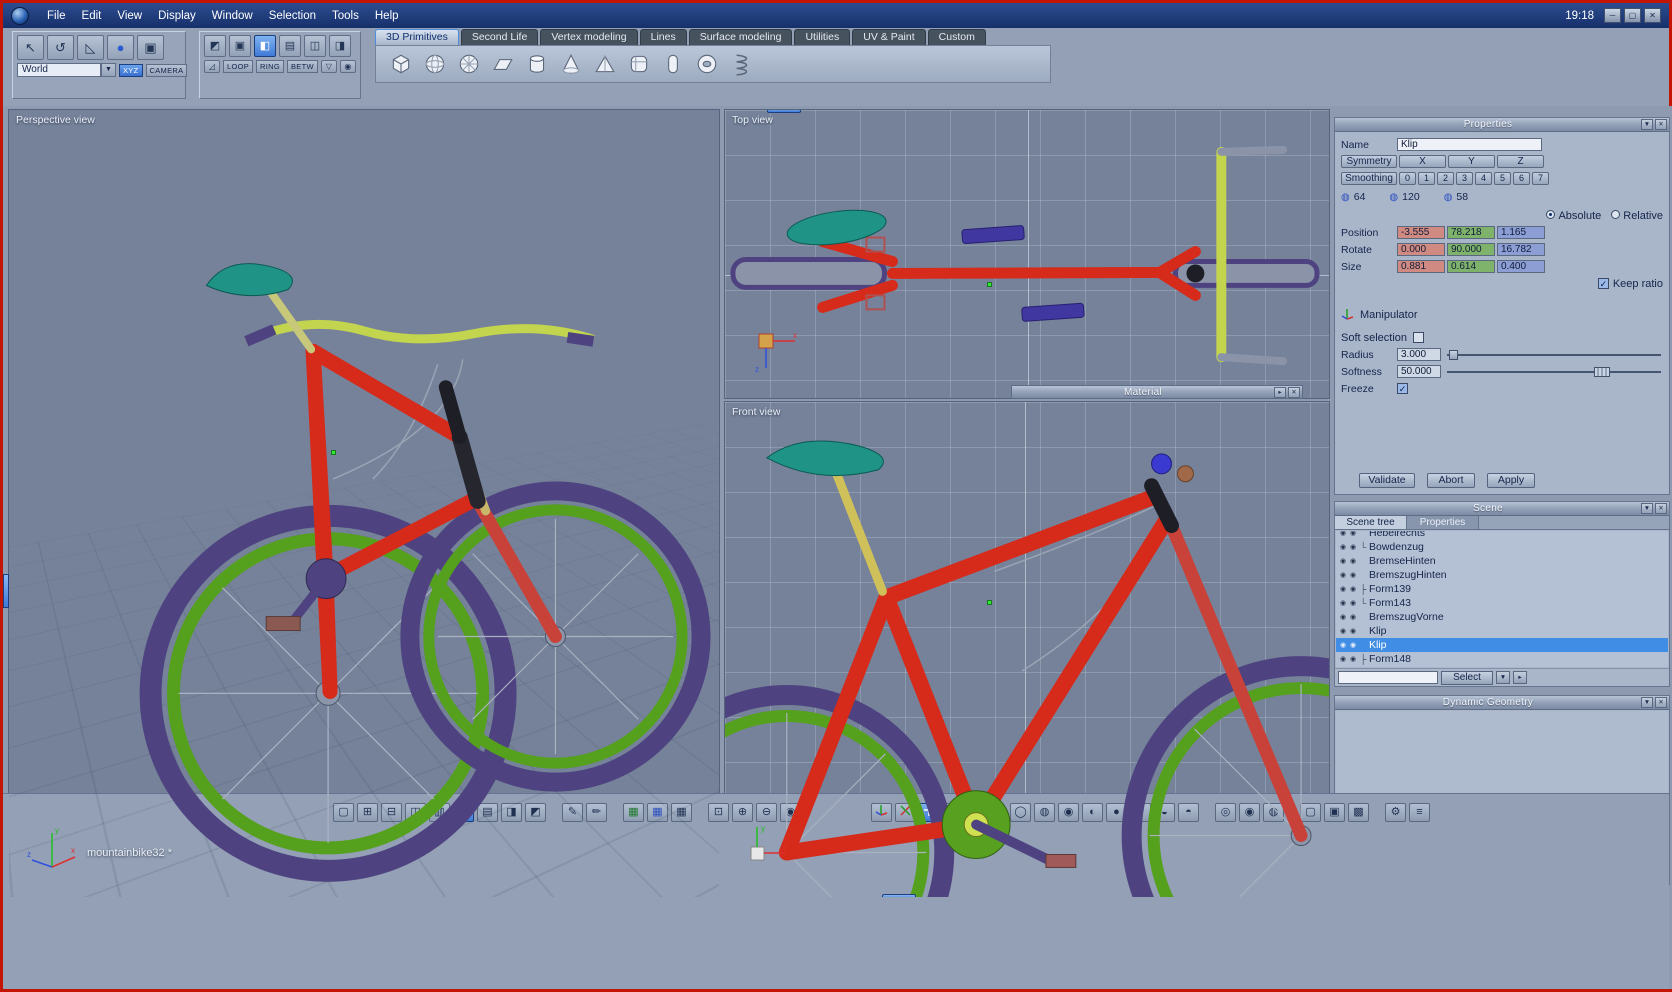 The height and width of the screenshot is (992, 1672). I want to click on maximize-button: ▢, so click(1632, 15).